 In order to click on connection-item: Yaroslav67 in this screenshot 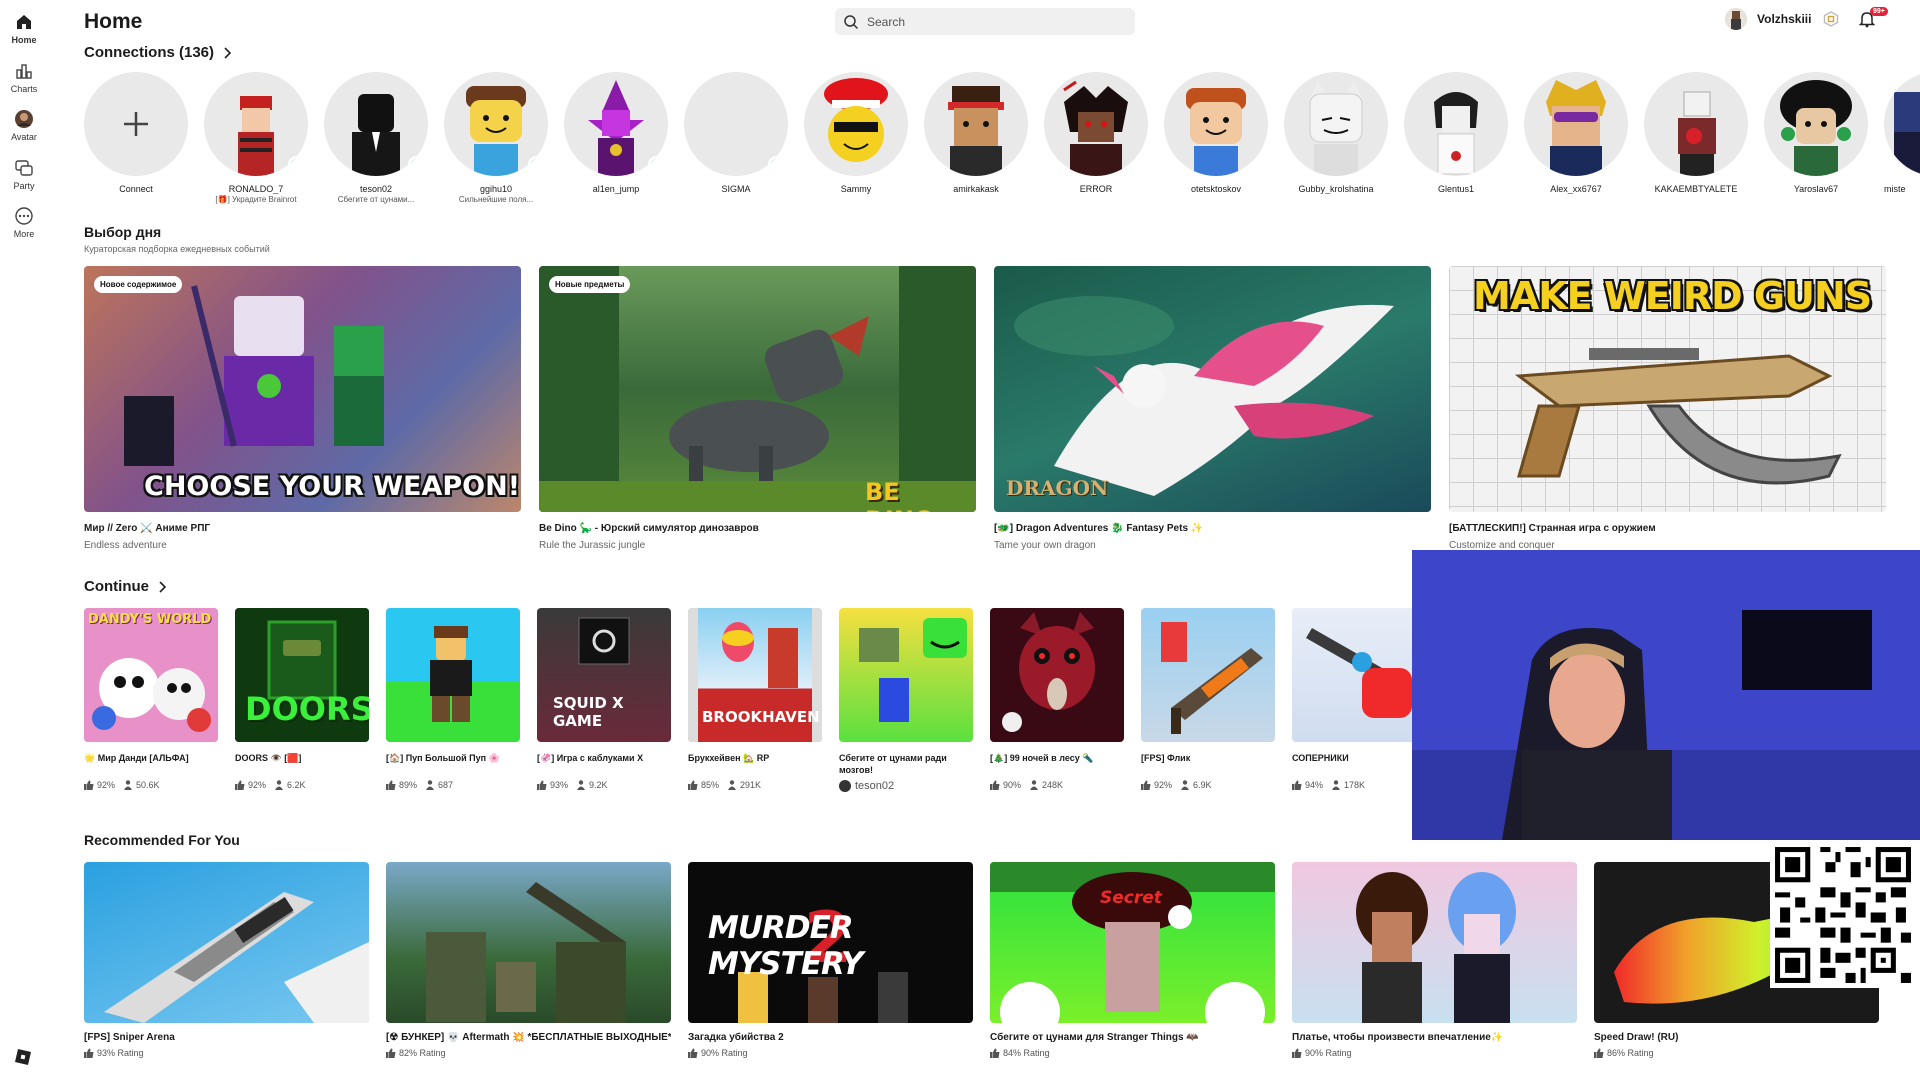, I will do `click(1816, 133)`.